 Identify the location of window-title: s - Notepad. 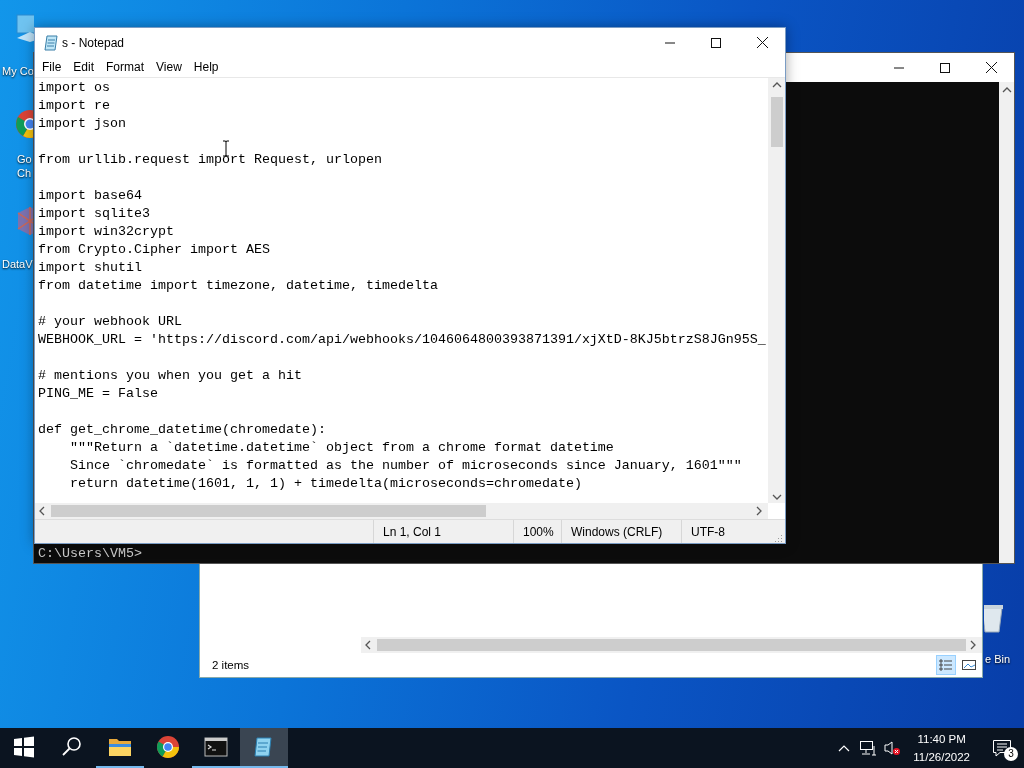
(94, 42).